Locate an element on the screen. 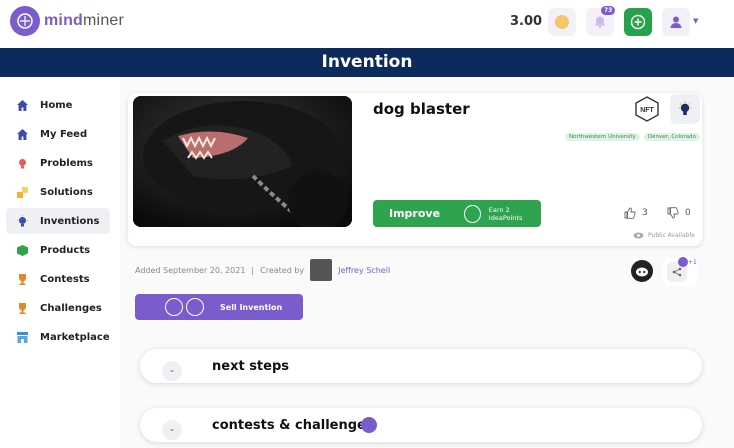 Image resolution: width=734 pixels, height=448 pixels. home-icon is located at coordinates (22, 105).